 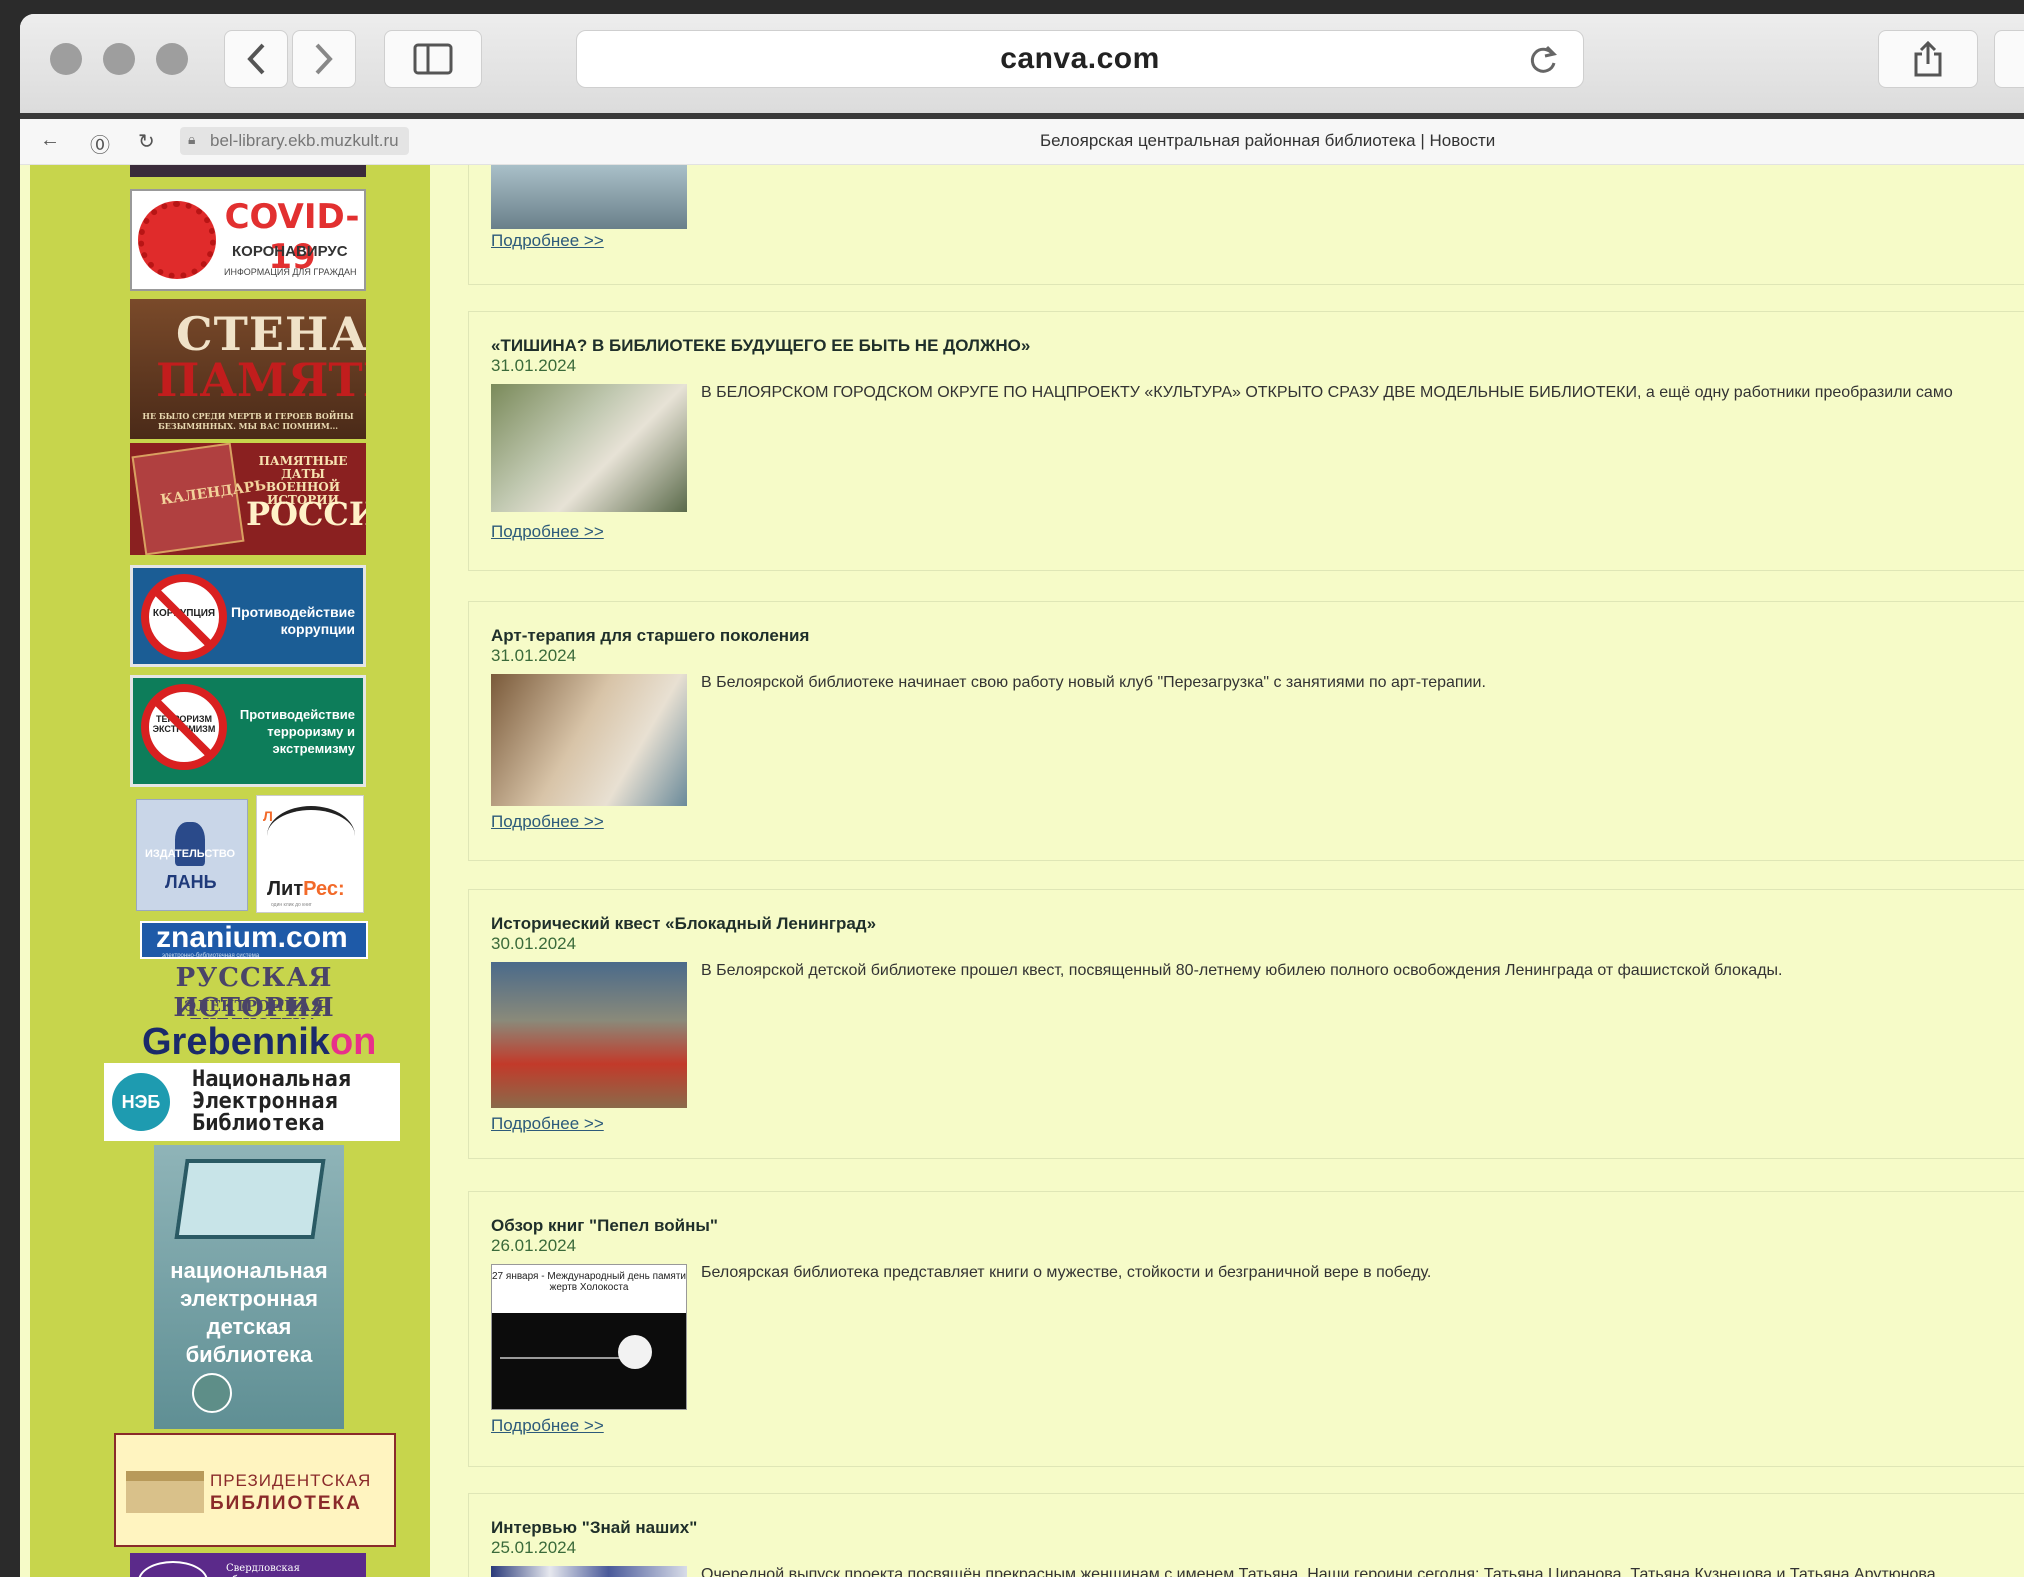 I want to click on neb-abbr: НЭБ, so click(x=141, y=1101).